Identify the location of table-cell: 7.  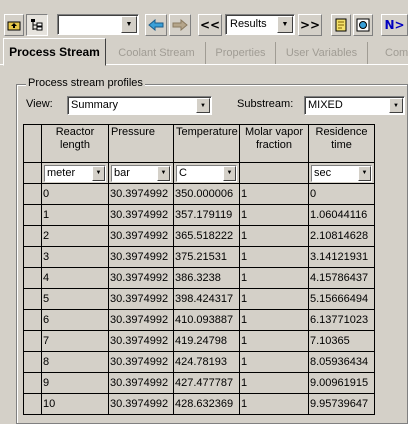
(75, 341).